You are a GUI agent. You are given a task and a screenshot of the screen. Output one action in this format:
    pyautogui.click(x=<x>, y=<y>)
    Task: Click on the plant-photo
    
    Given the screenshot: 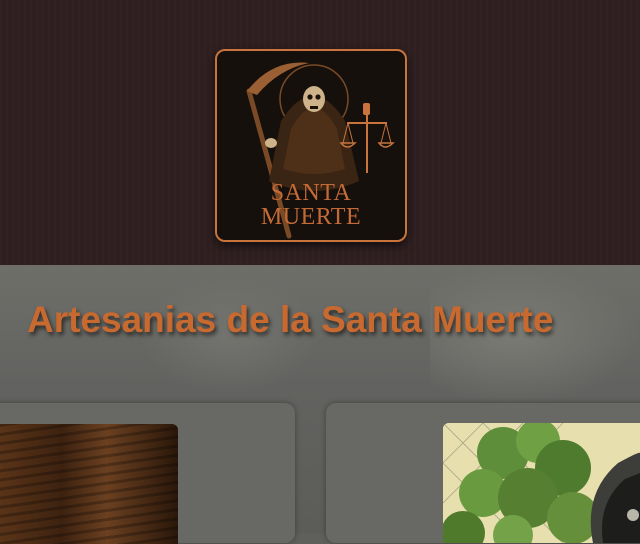 What is the action you would take?
    pyautogui.click(x=541, y=483)
    